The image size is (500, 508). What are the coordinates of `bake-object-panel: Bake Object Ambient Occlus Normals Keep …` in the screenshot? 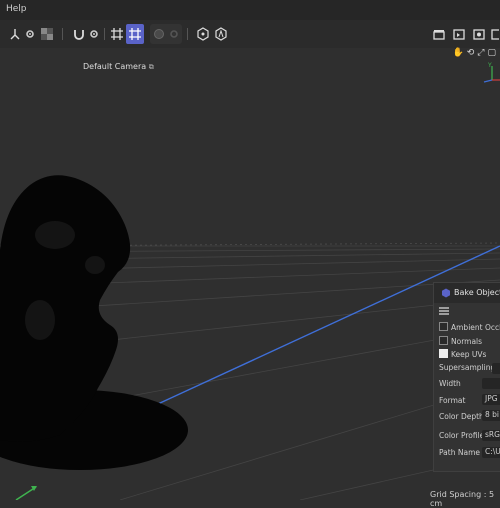 It's located at (466, 377).